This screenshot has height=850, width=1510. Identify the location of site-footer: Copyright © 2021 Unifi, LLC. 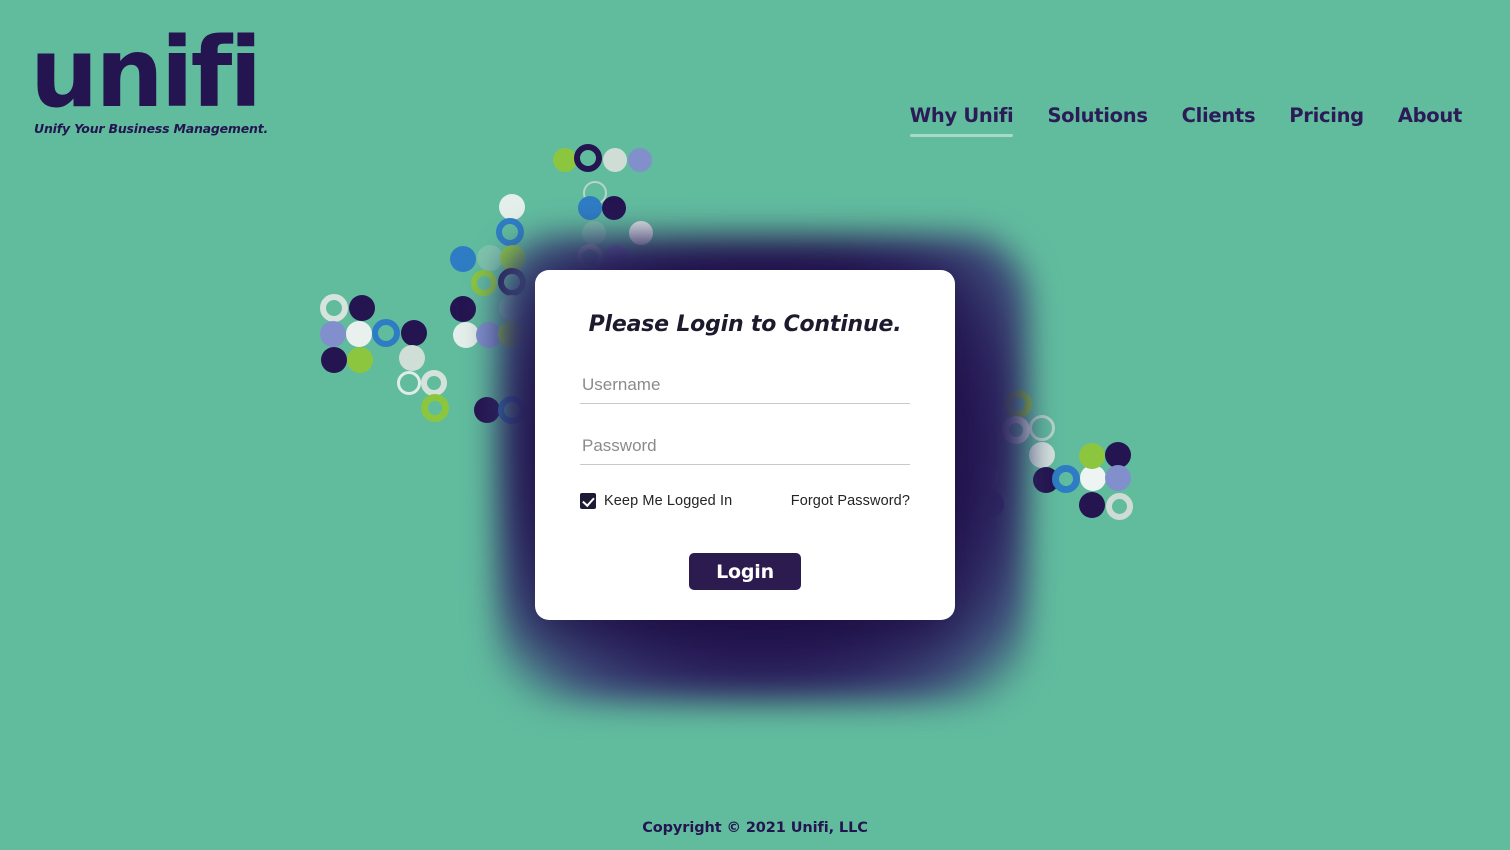
(755, 828).